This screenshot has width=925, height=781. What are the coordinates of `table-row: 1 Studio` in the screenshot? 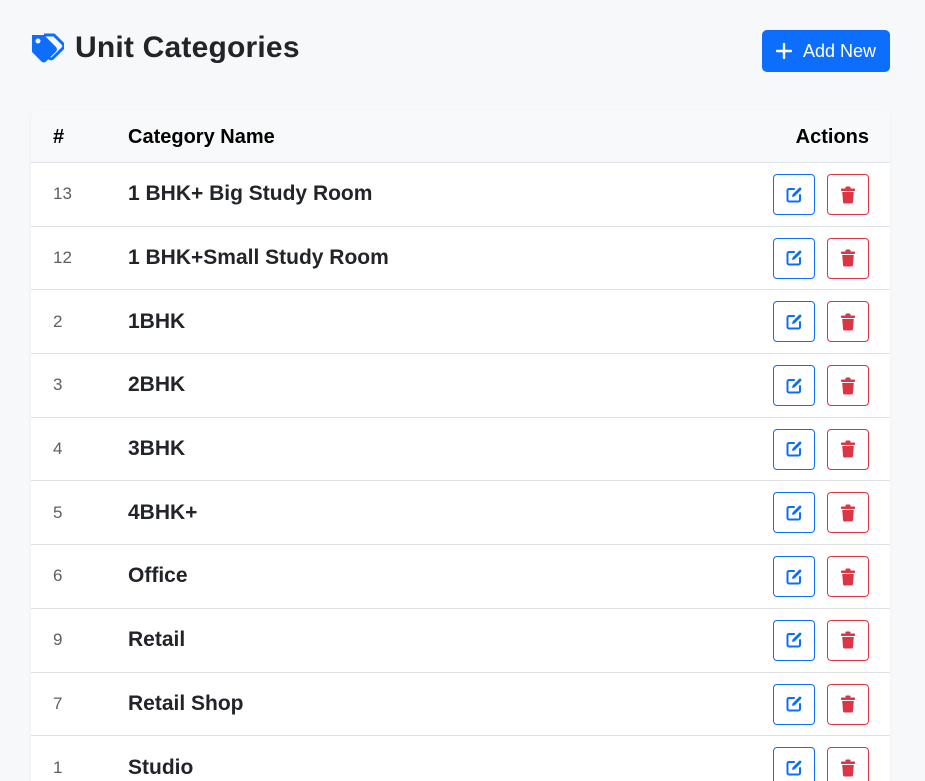 It's located at (460, 758).